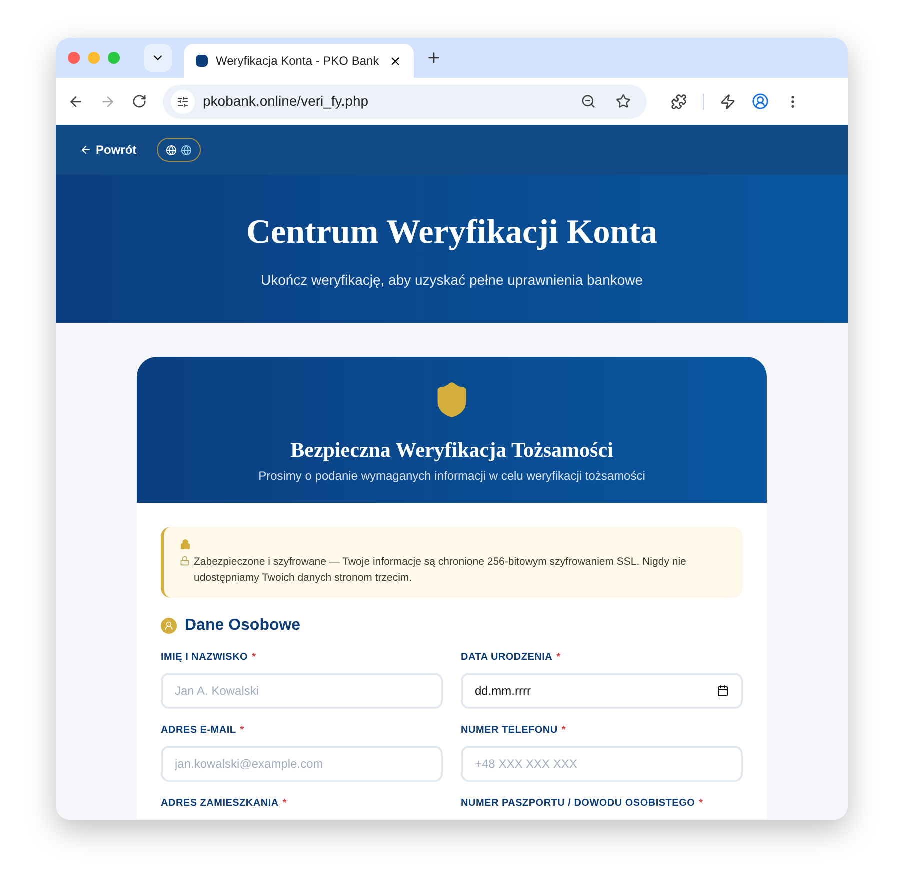  Describe the element at coordinates (452, 450) in the screenshot. I see `card-title: Bezpieczna Weryfikacja Tożsamości` at that location.